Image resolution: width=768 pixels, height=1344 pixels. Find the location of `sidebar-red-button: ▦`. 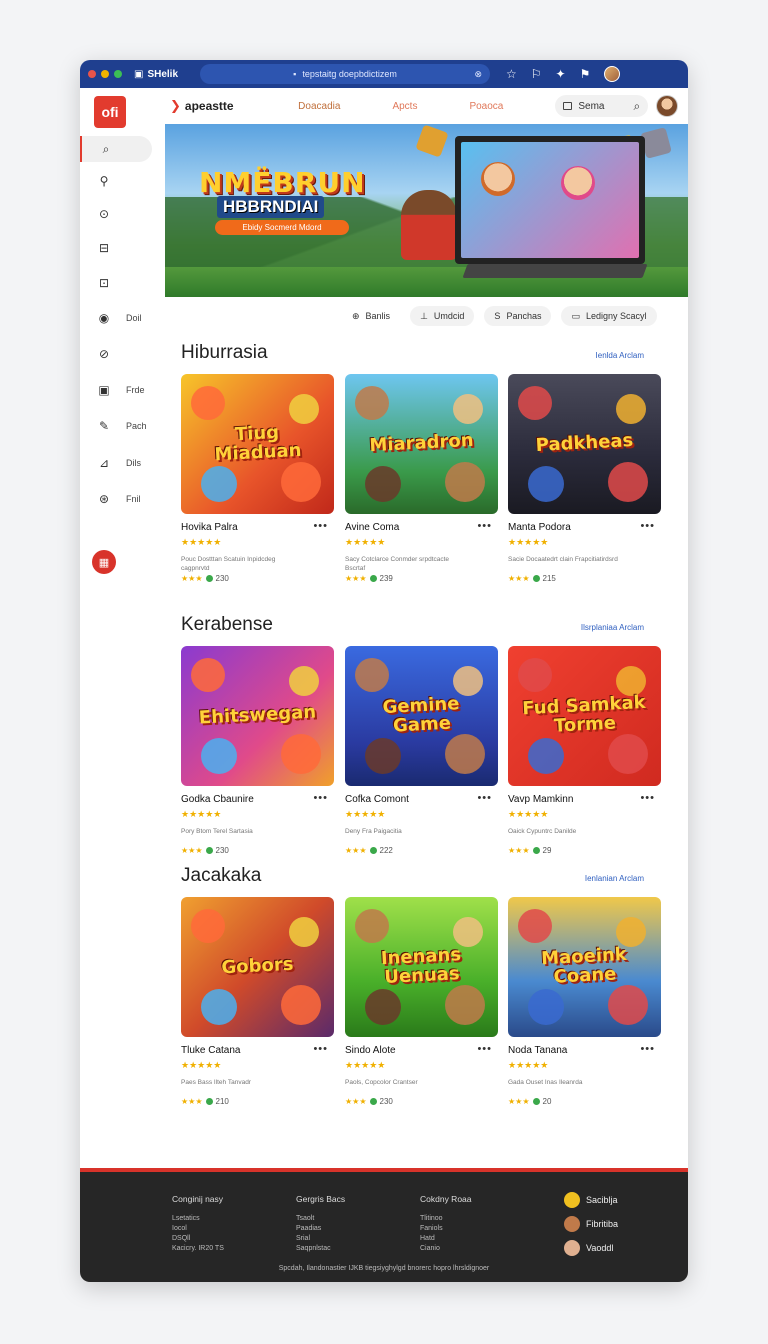

sidebar-red-button: ▦ is located at coordinates (104, 562).